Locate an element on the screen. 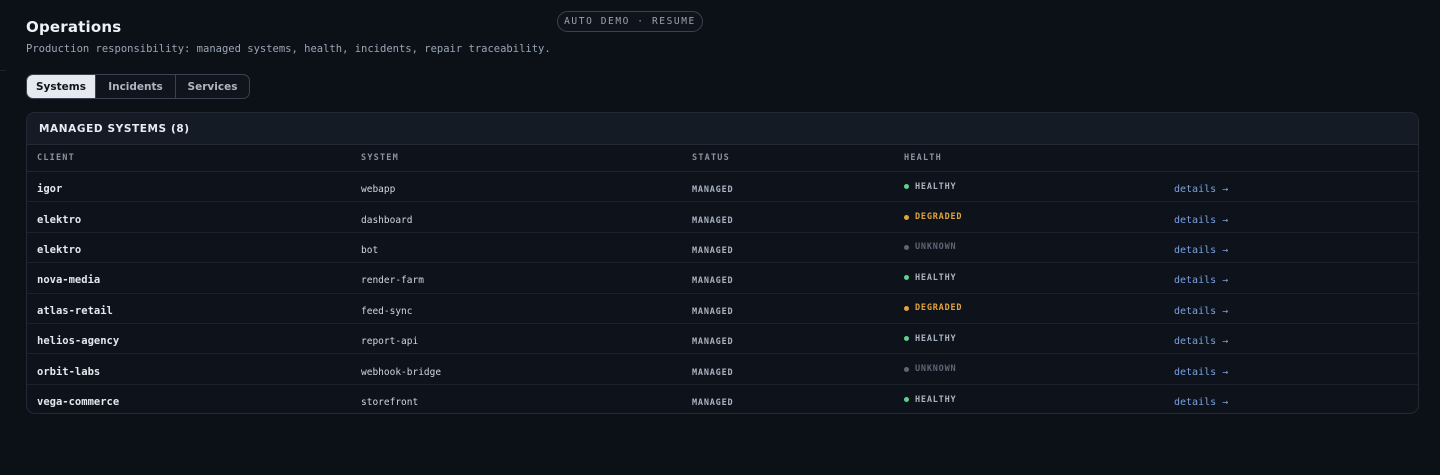 The width and height of the screenshot is (1440, 475). client-name: orbit-labs is located at coordinates (69, 371).